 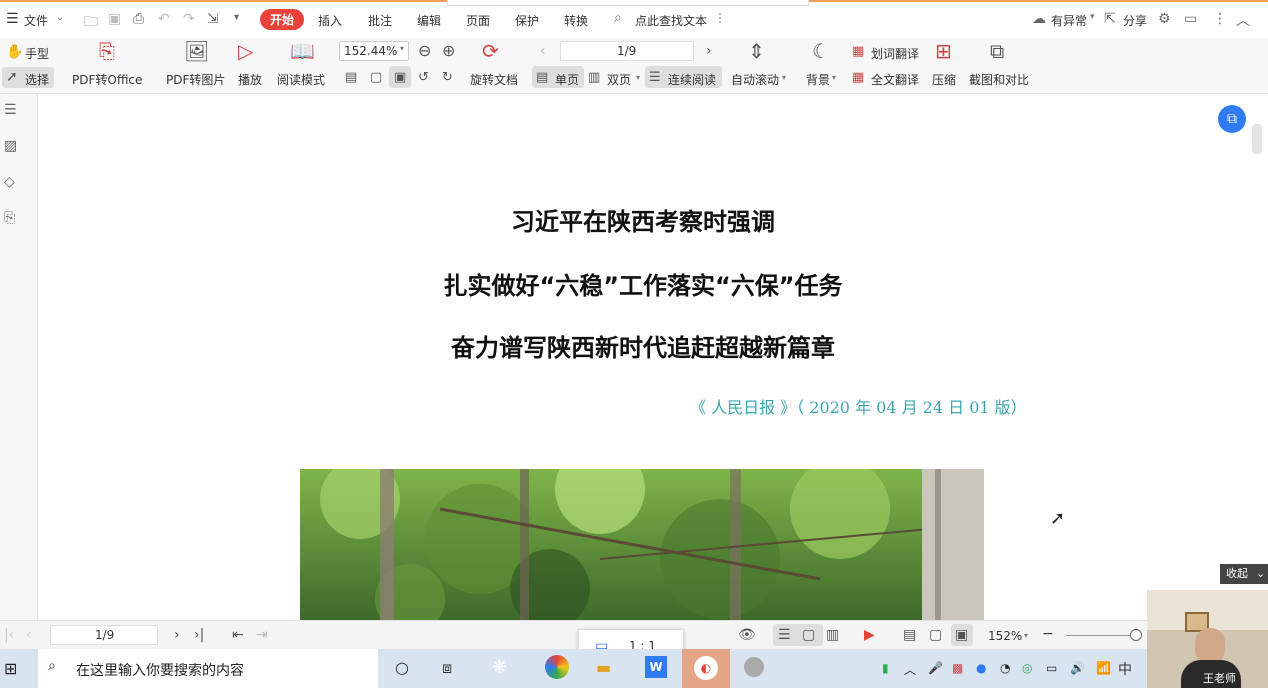 What do you see at coordinates (400, 78) in the screenshot?
I see `fit-width-icon: ▣` at bounding box center [400, 78].